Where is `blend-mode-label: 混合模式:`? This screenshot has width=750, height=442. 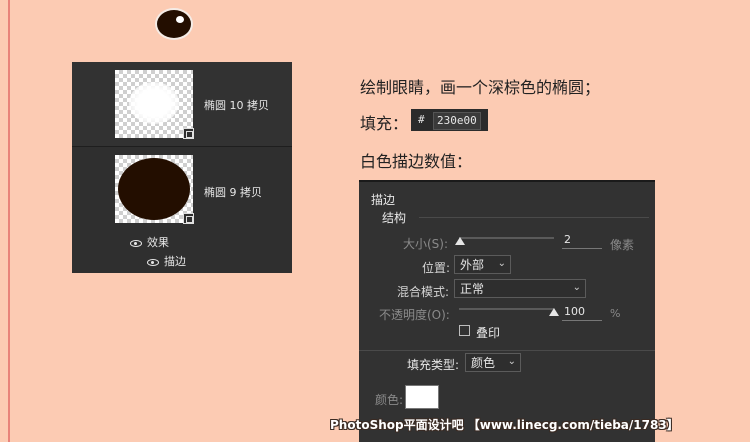
blend-mode-label: 混合模式: is located at coordinates (423, 292).